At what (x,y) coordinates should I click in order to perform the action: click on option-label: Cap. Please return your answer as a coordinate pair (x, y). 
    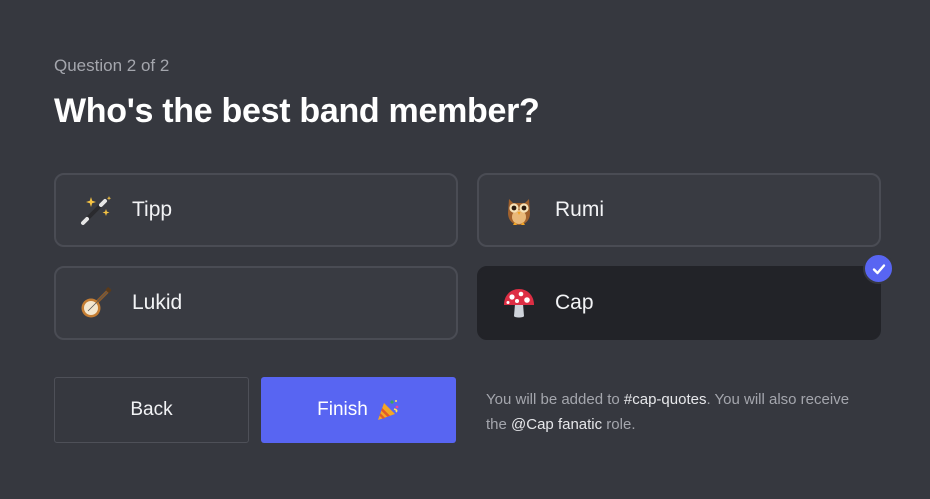
    Looking at the image, I should click on (574, 302).